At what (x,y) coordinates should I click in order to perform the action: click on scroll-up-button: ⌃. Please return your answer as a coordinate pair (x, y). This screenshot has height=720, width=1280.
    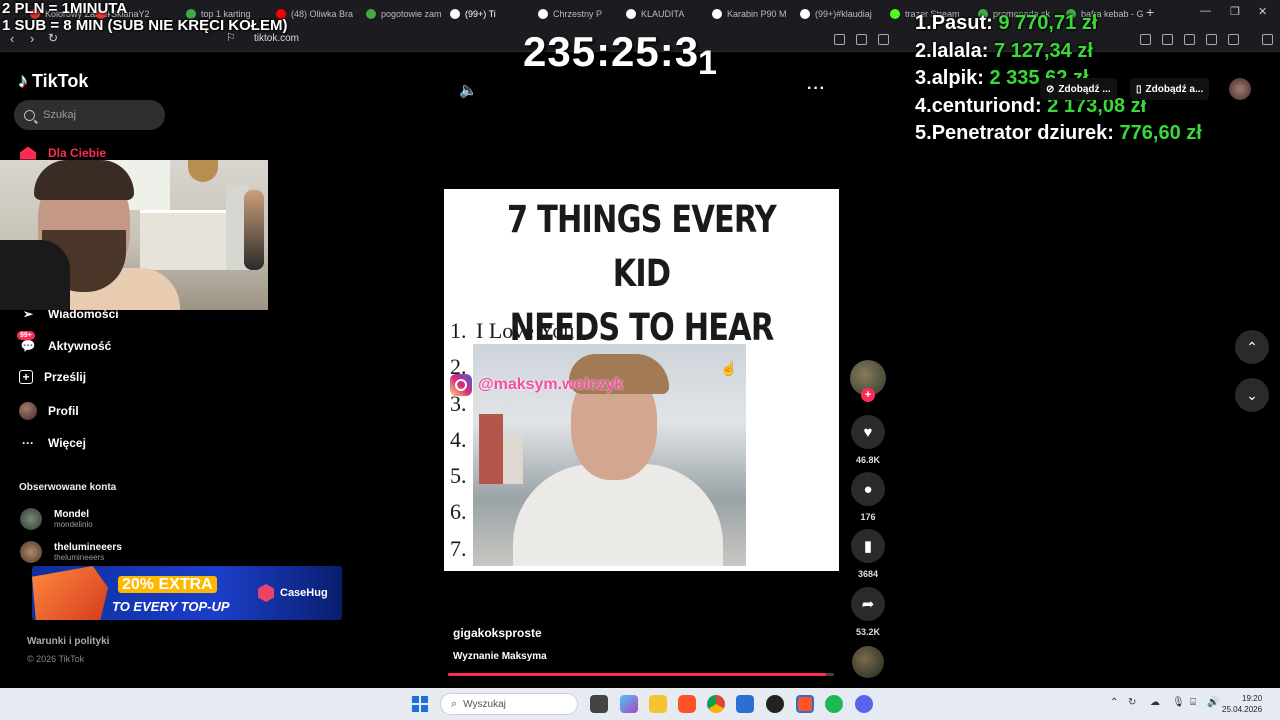
    Looking at the image, I should click on (1252, 347).